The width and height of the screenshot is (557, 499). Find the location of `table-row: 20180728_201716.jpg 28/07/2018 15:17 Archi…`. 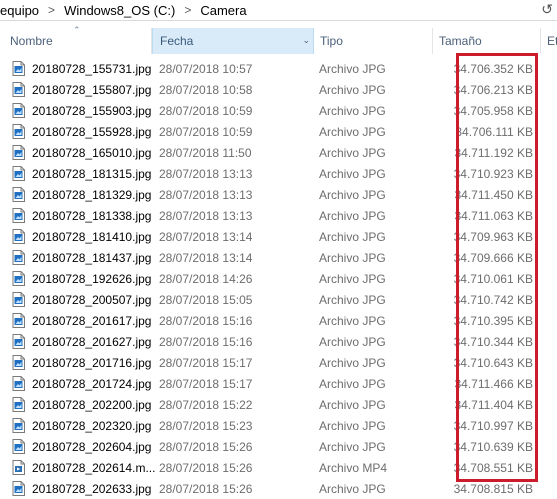

table-row: 20180728_201716.jpg 28/07/2018 15:17 Archi… is located at coordinates (278, 362).